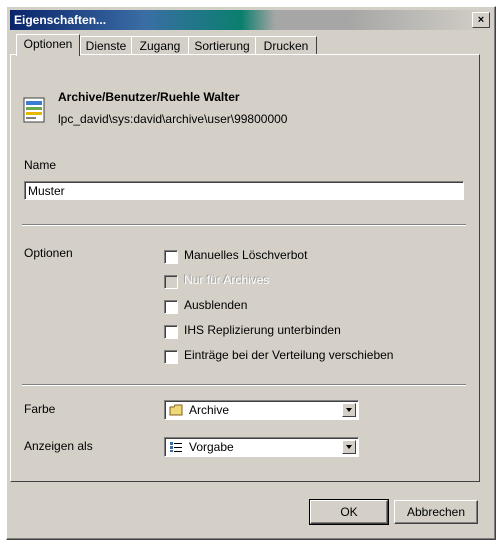  What do you see at coordinates (262, 330) in the screenshot?
I see `checkbox-label: IHS Replizierung unterbinden` at bounding box center [262, 330].